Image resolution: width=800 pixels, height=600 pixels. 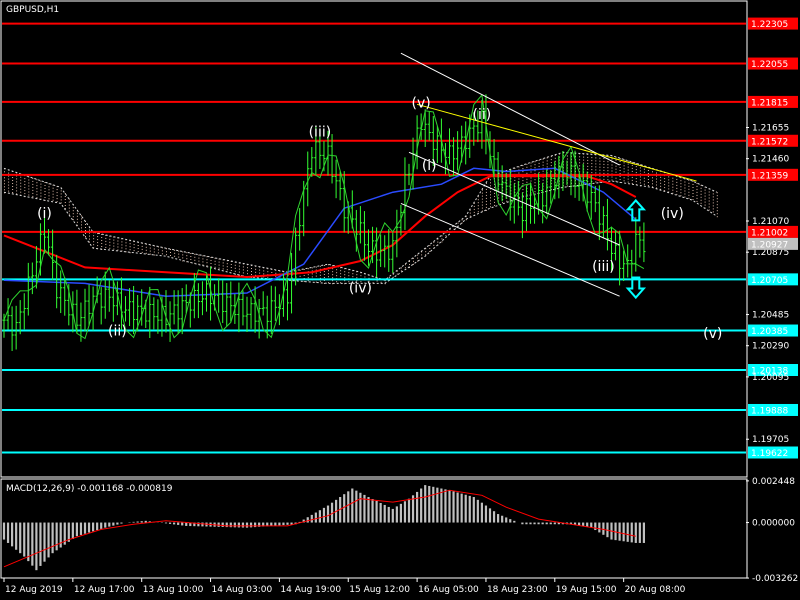 I want to click on resistance-level-label: 1.22055, so click(x=769, y=65).